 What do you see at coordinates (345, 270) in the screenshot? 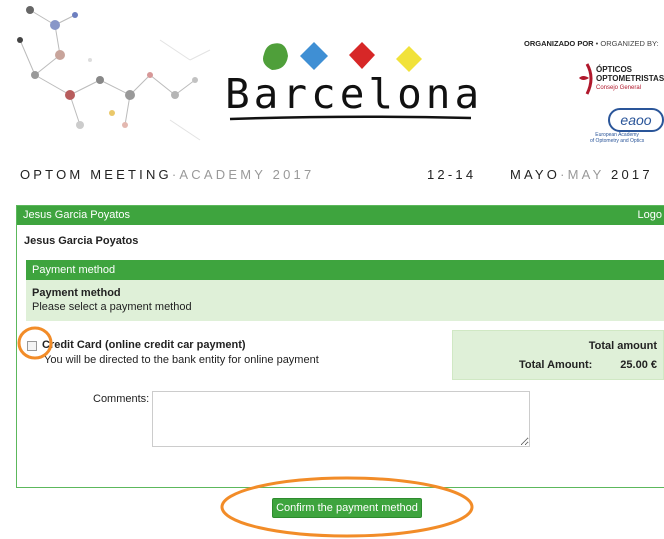
I see `payment-section-header: Payment method` at bounding box center [345, 270].